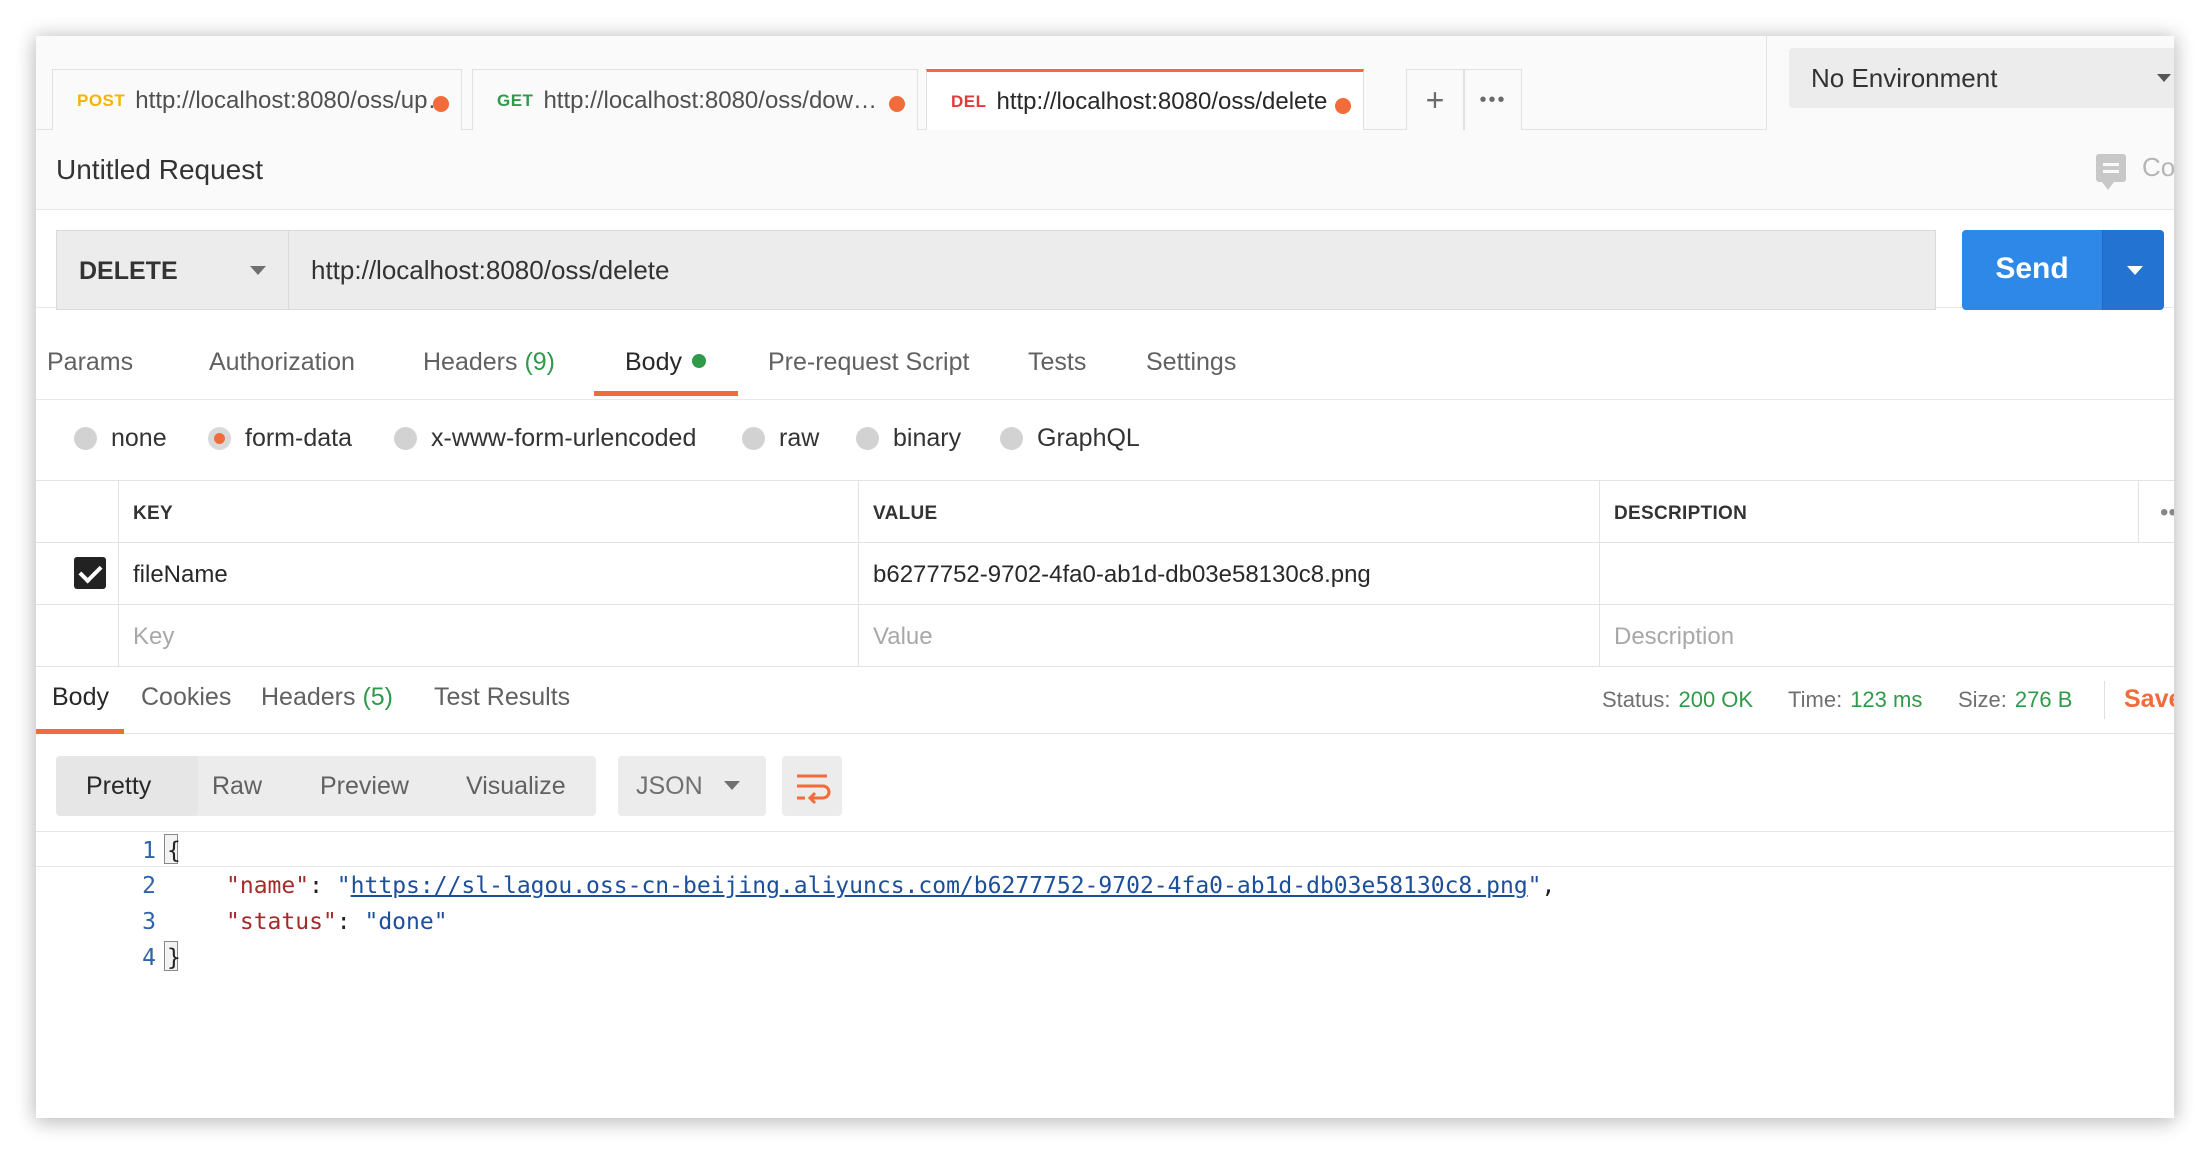 Image resolution: width=2210 pixels, height=1154 pixels. Describe the element at coordinates (502, 697) in the screenshot. I see `response-tab-test-results: Test Results` at that location.